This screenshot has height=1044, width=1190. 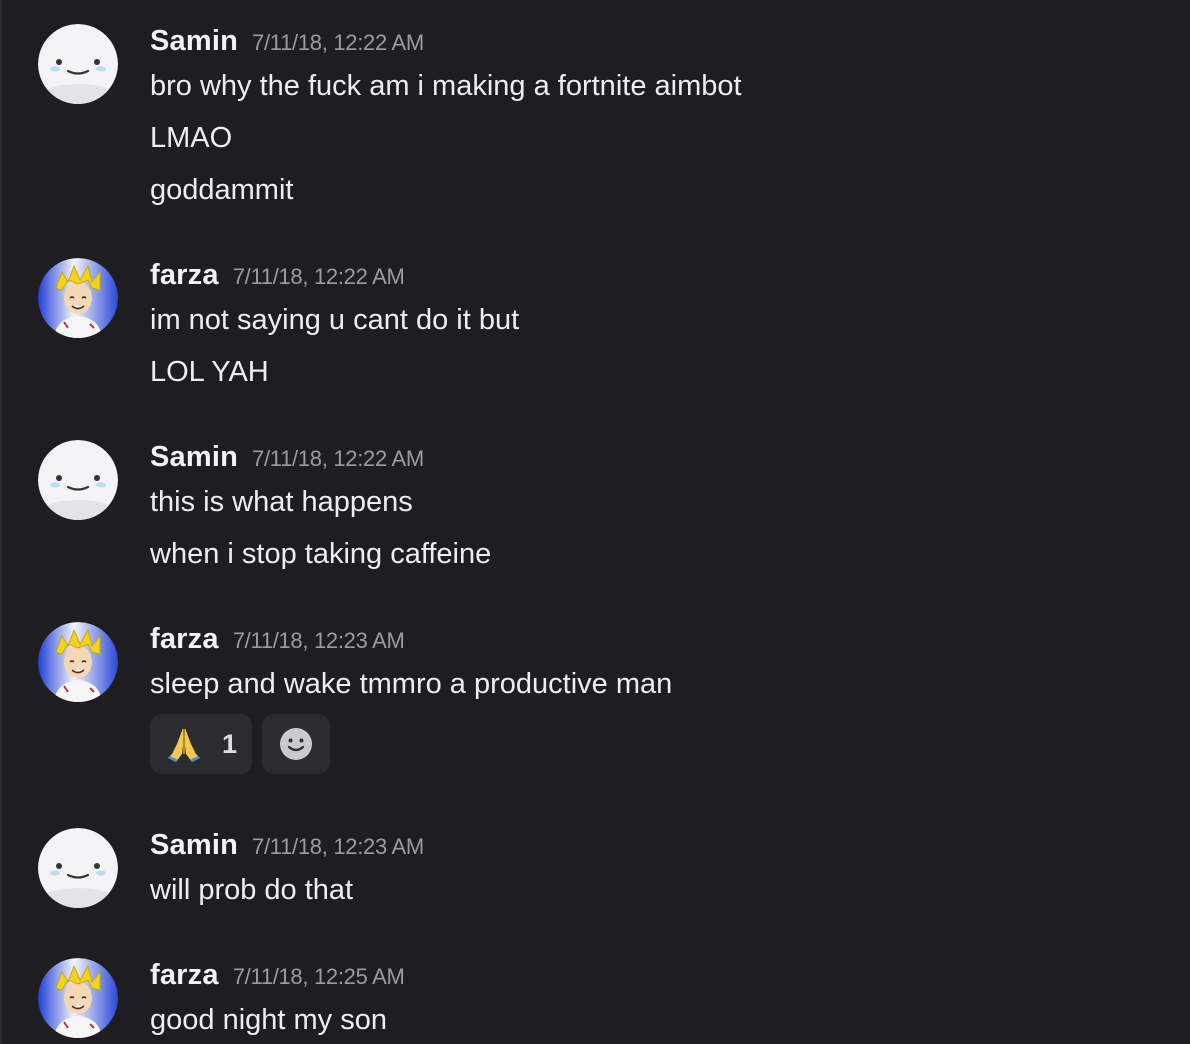 What do you see at coordinates (252, 890) in the screenshot?
I see `message-text: will prob do that` at bounding box center [252, 890].